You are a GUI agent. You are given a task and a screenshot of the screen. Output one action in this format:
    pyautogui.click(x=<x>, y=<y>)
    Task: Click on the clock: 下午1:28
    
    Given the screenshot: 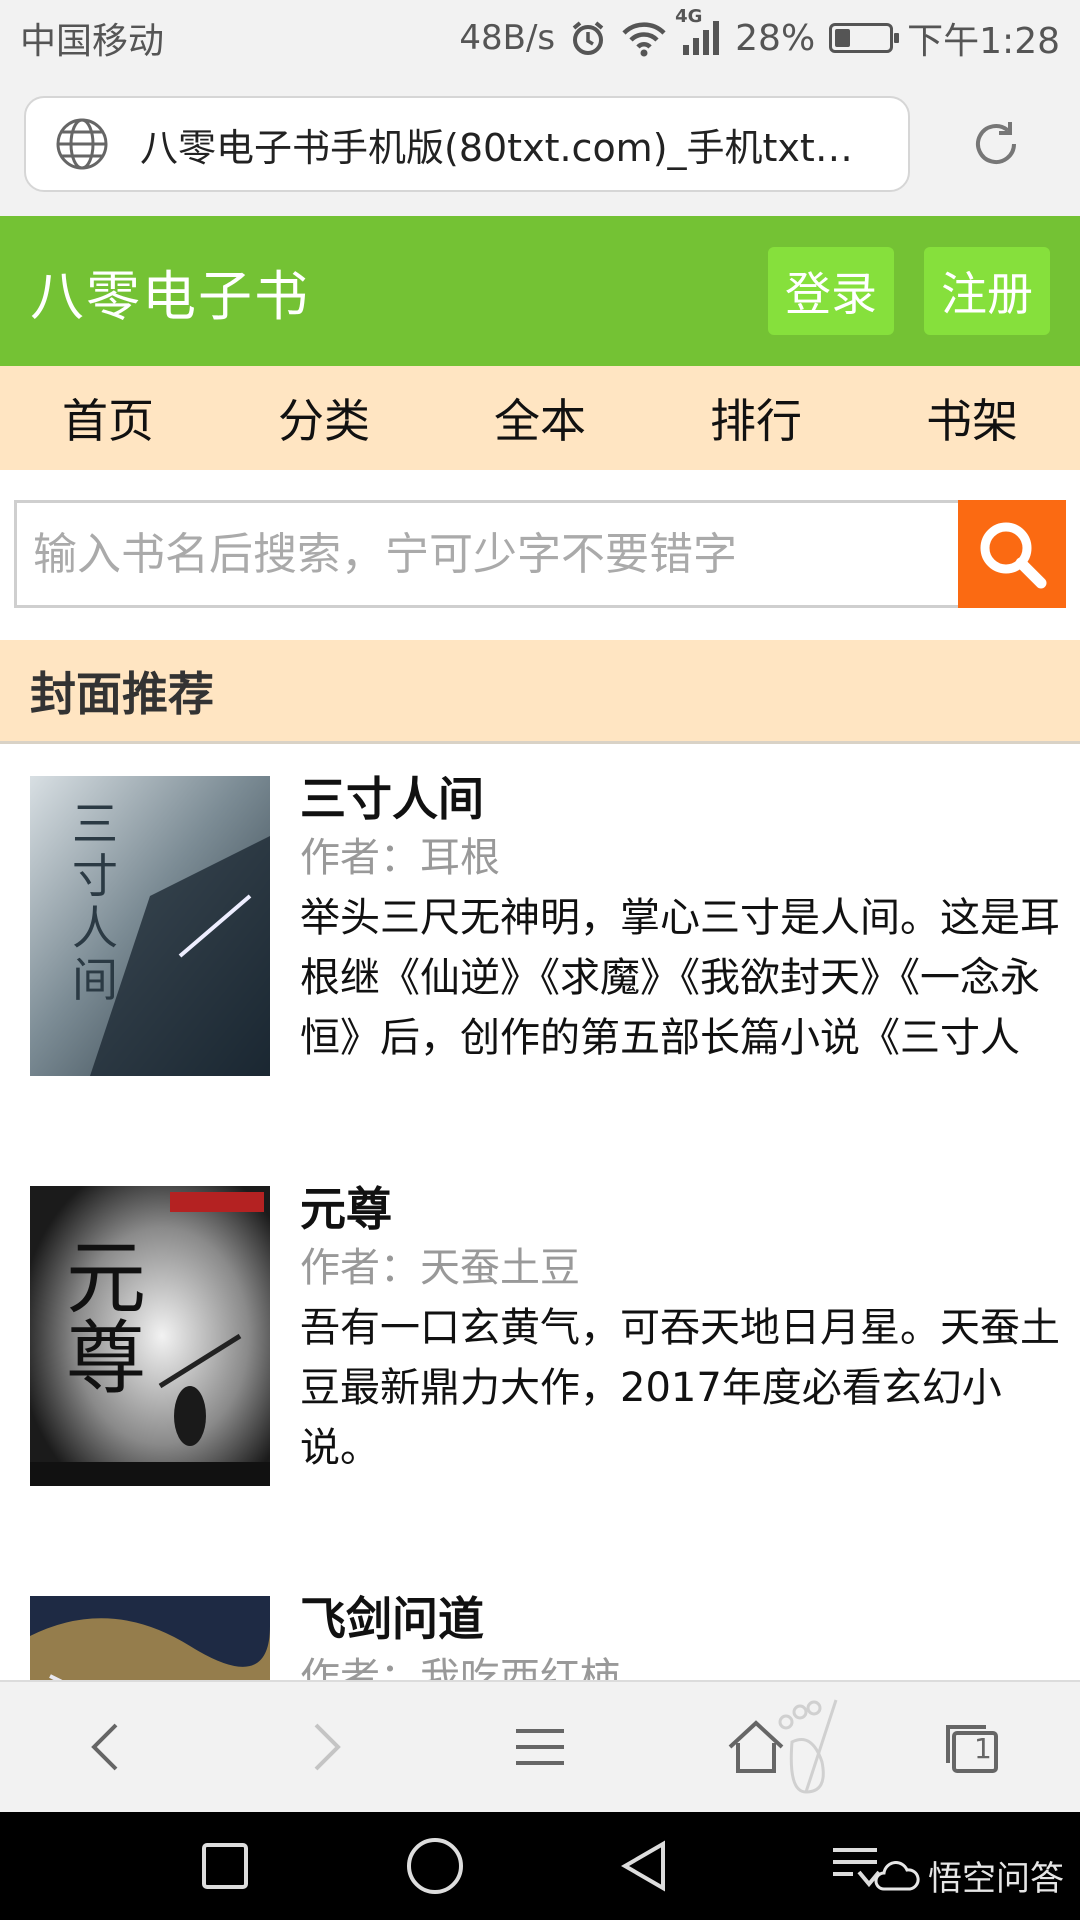 What is the action you would take?
    pyautogui.click(x=983, y=41)
    